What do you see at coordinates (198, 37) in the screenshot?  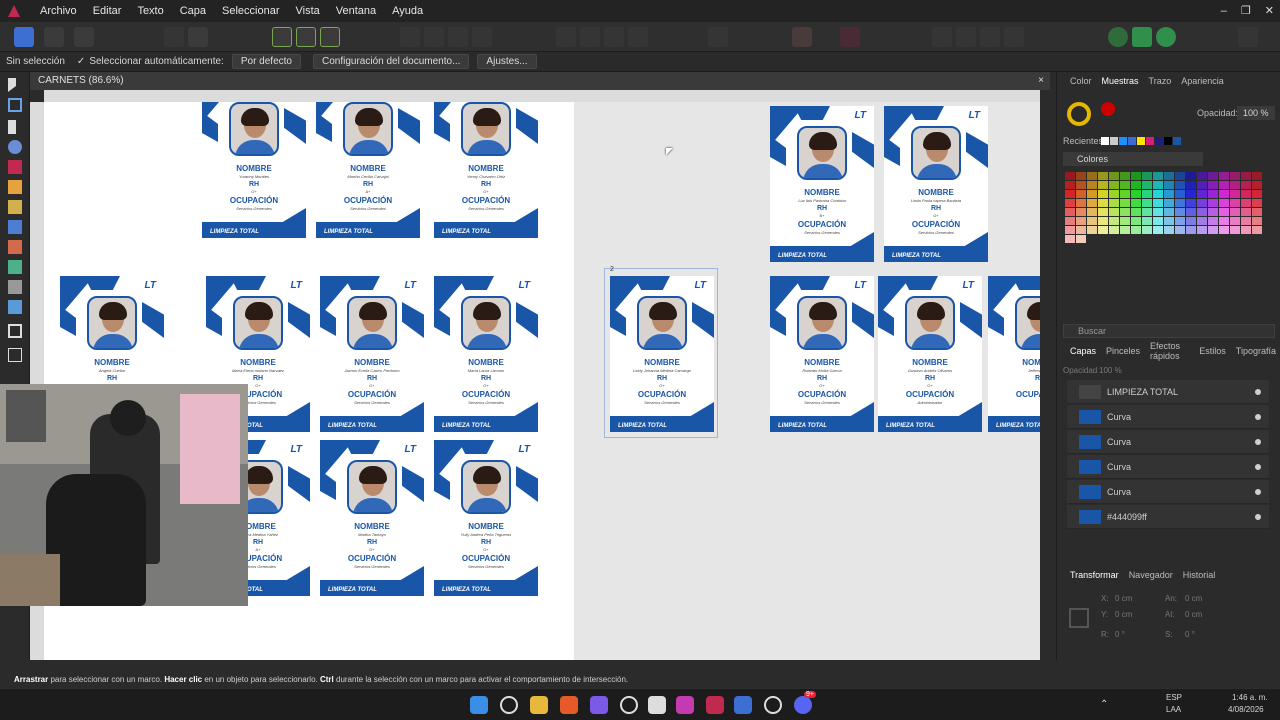 I see `gear-icon` at bounding box center [198, 37].